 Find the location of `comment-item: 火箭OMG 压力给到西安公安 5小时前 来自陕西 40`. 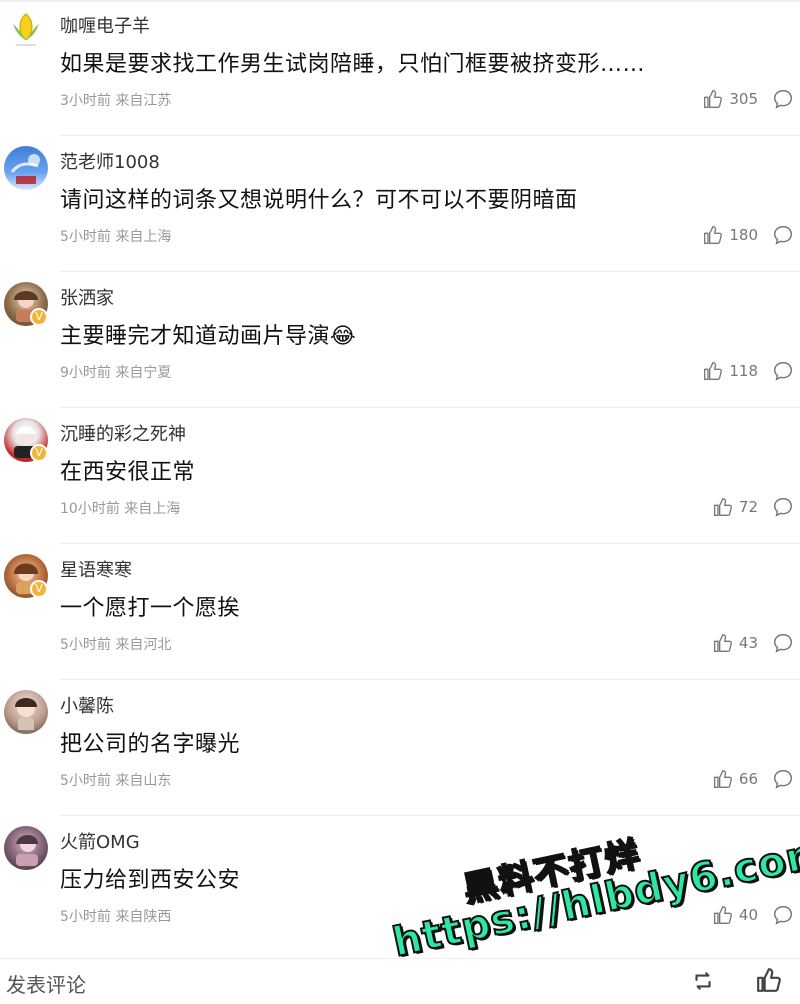

comment-item: 火箭OMG 压力给到西安公安 5小时前 来自陕西 40 is located at coordinates (400, 884).